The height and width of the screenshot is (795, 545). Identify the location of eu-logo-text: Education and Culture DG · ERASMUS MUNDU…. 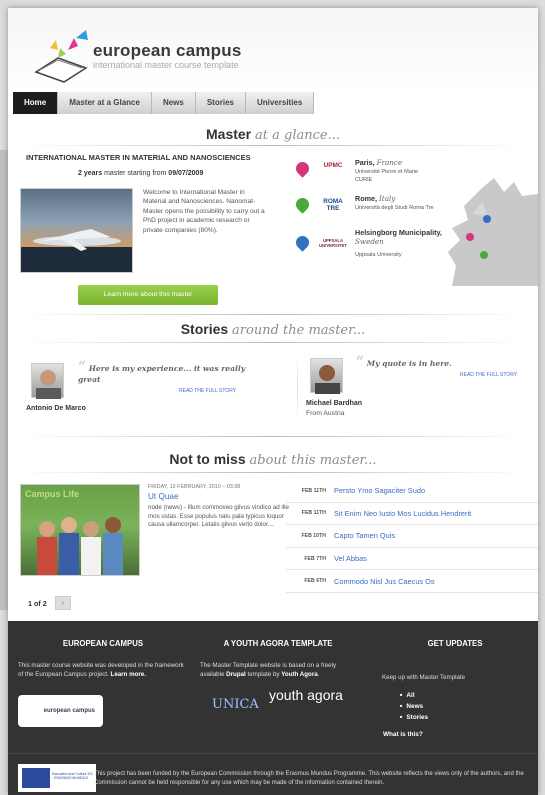
(72, 776).